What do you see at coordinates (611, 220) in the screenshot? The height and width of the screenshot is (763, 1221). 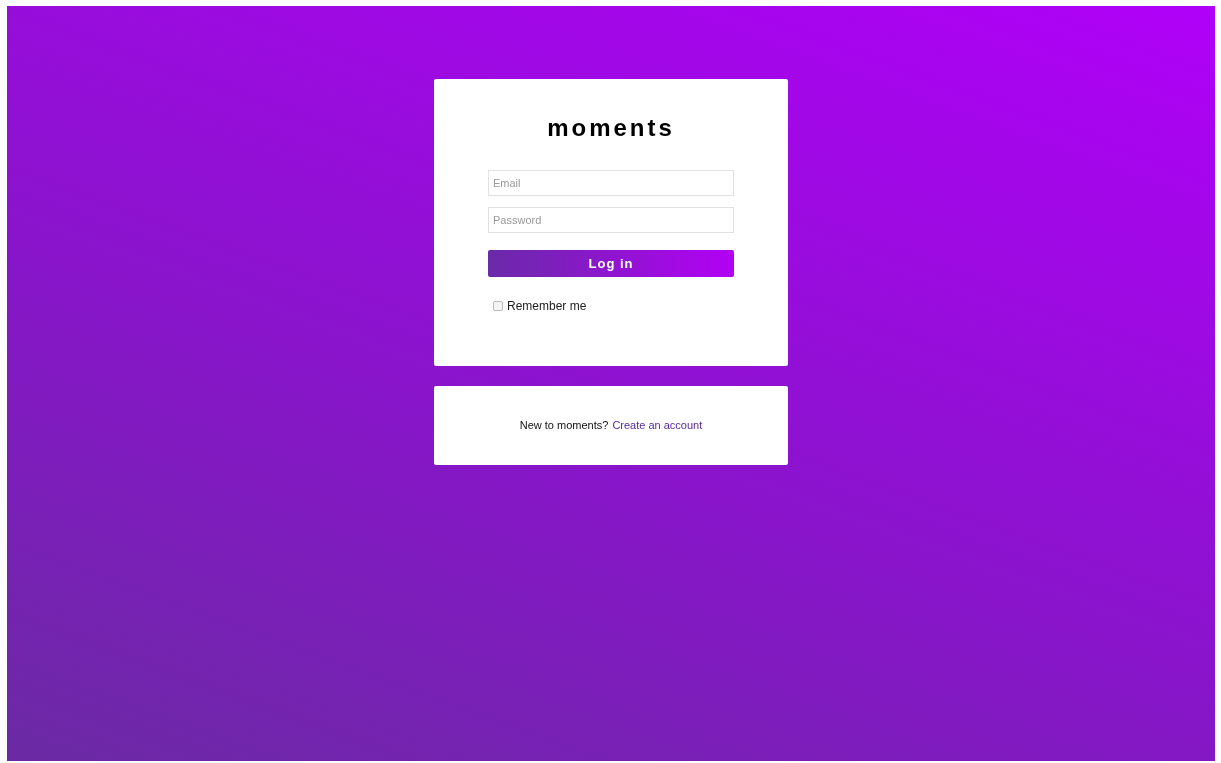 I see `password-field: Password` at bounding box center [611, 220].